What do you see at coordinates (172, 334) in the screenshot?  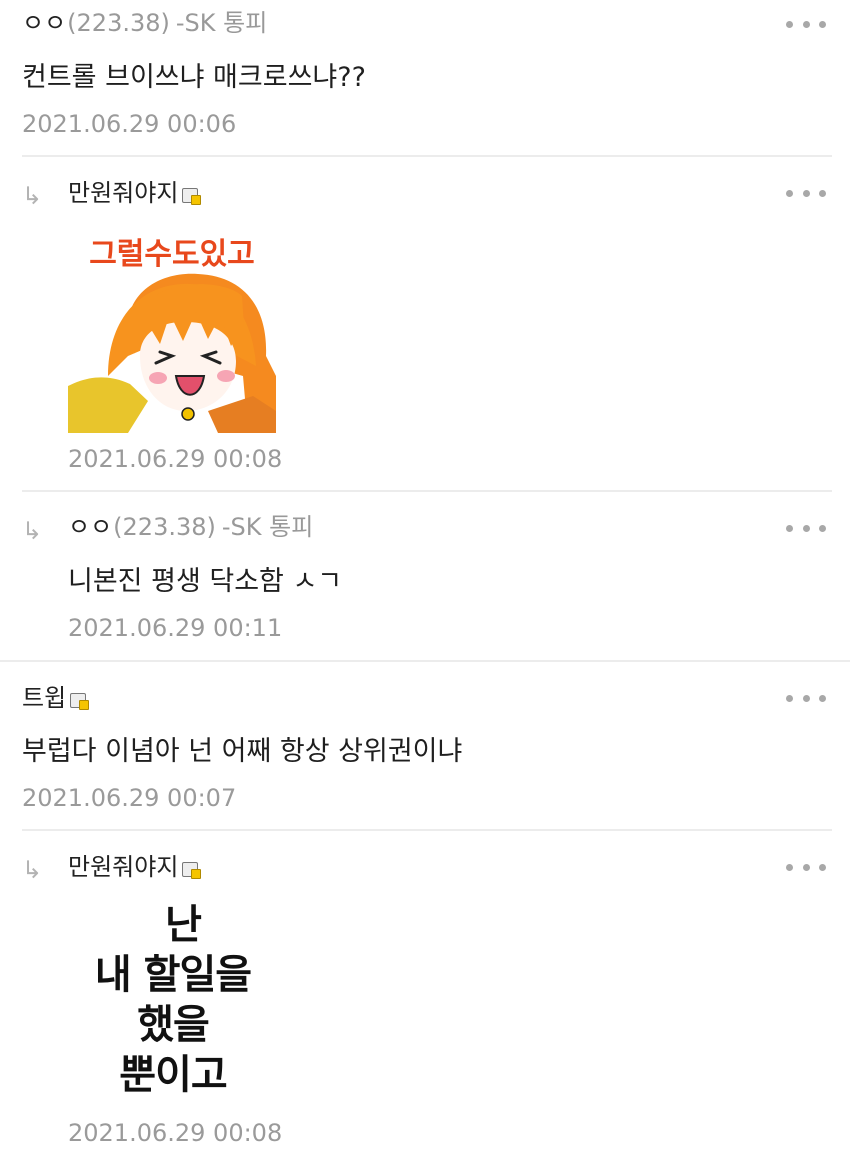 I see `sticker-drawing: 그럴수도있고` at bounding box center [172, 334].